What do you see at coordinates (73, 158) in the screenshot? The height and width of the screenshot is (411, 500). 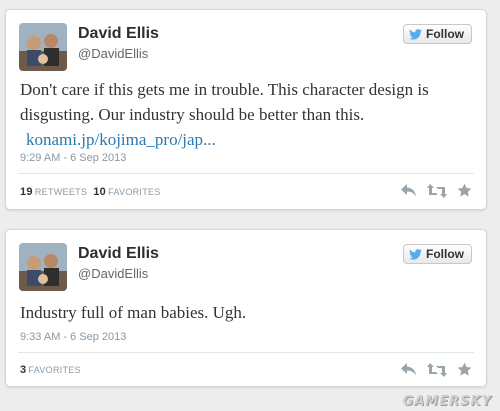 I see `timestamp: 9:29 AM - 6 Sep 2013` at bounding box center [73, 158].